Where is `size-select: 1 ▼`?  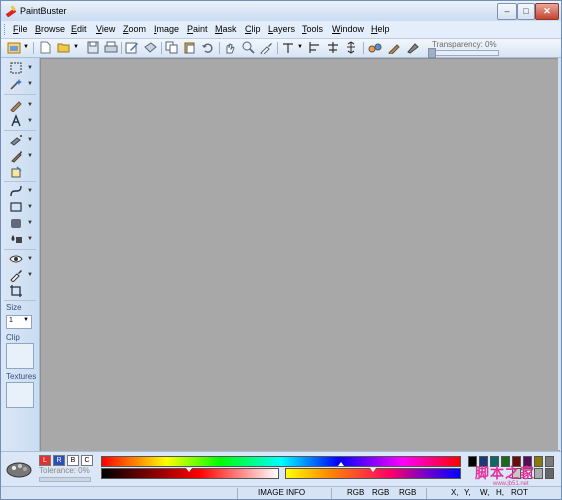
size-select: 1 ▼ is located at coordinates (19, 322).